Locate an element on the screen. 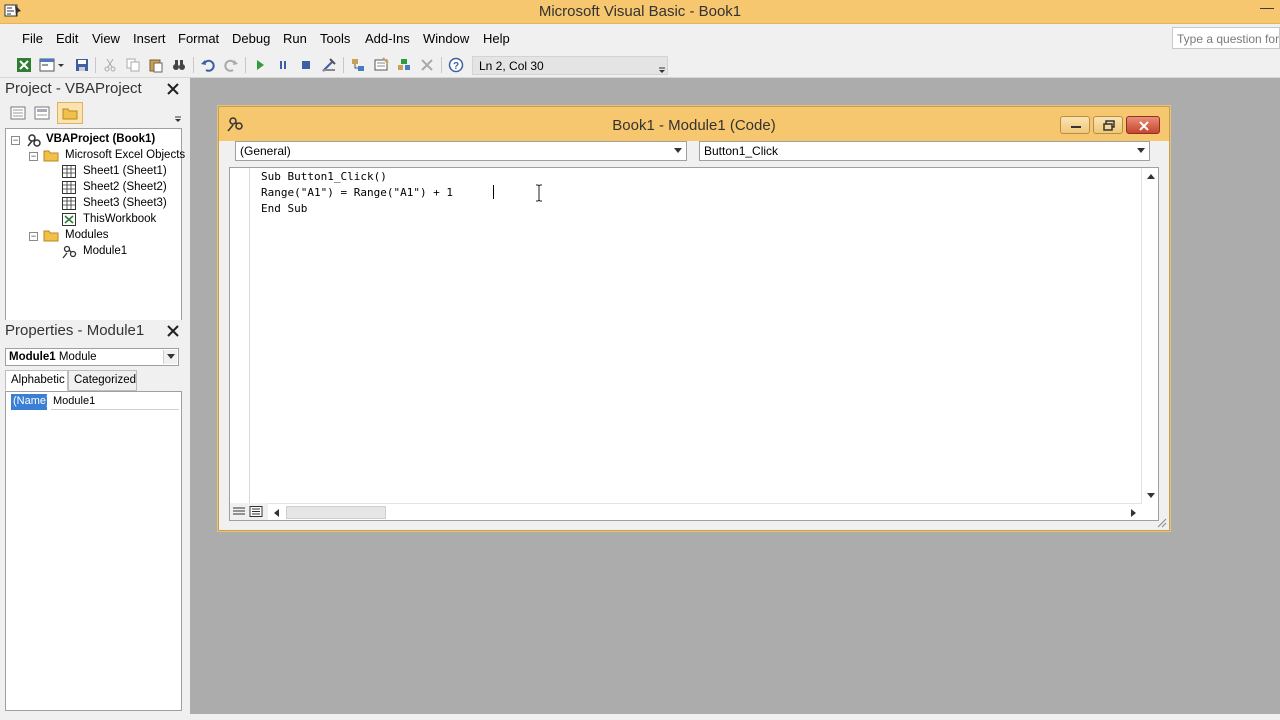 The height and width of the screenshot is (720, 1280). object-type: Module is located at coordinates (77, 357).